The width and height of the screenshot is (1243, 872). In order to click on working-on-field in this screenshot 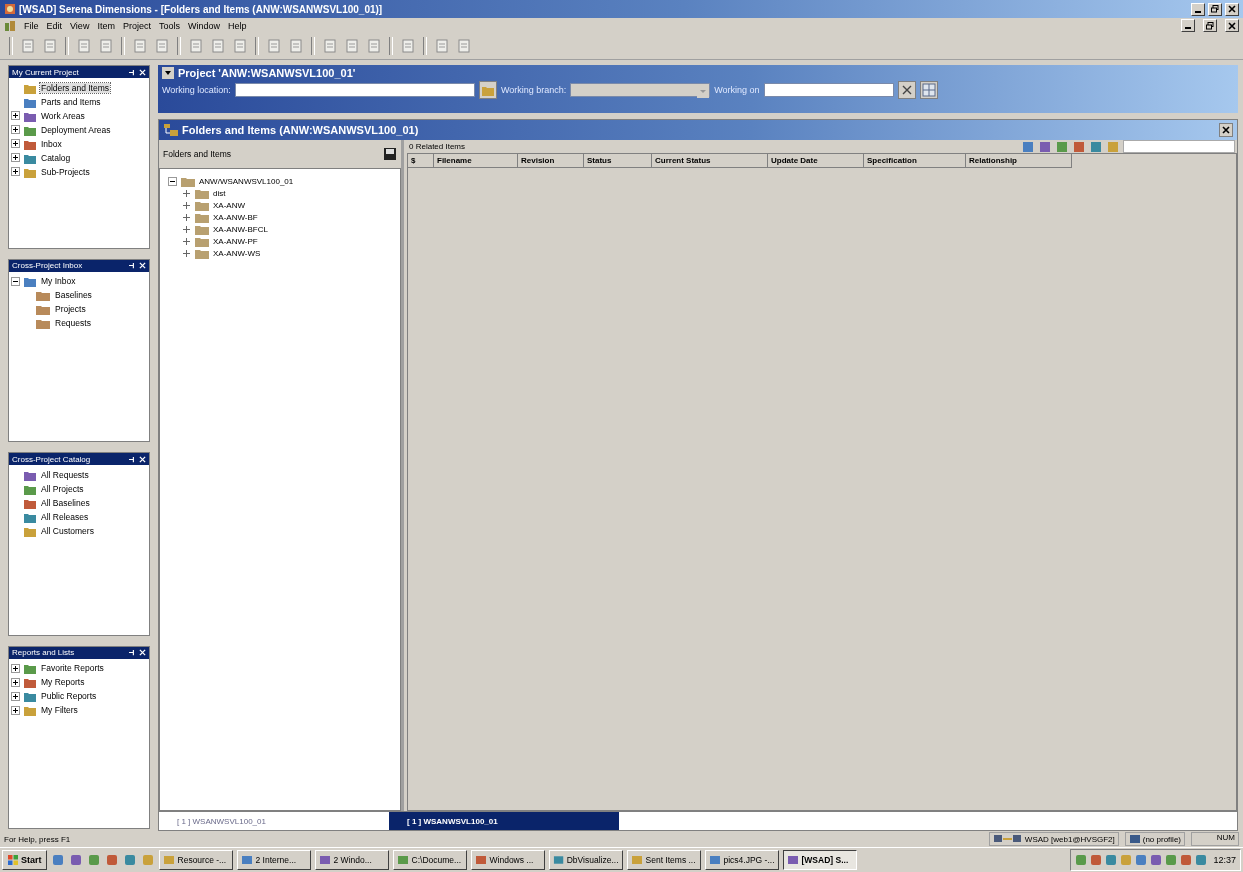, I will do `click(828, 90)`.